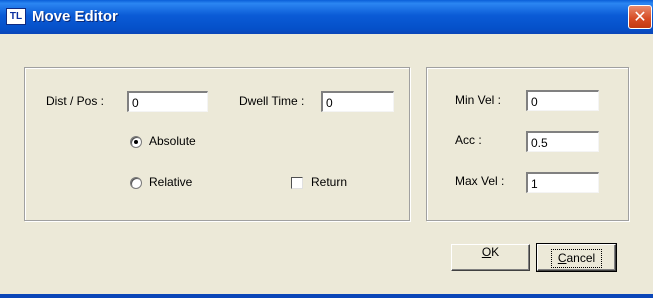 The width and height of the screenshot is (653, 298). What do you see at coordinates (167, 101) in the screenshot?
I see `dist-pos-input: 0` at bounding box center [167, 101].